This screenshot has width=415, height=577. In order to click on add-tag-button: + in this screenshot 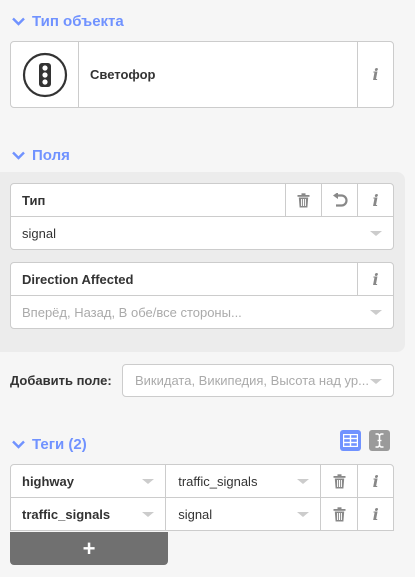, I will do `click(89, 548)`.